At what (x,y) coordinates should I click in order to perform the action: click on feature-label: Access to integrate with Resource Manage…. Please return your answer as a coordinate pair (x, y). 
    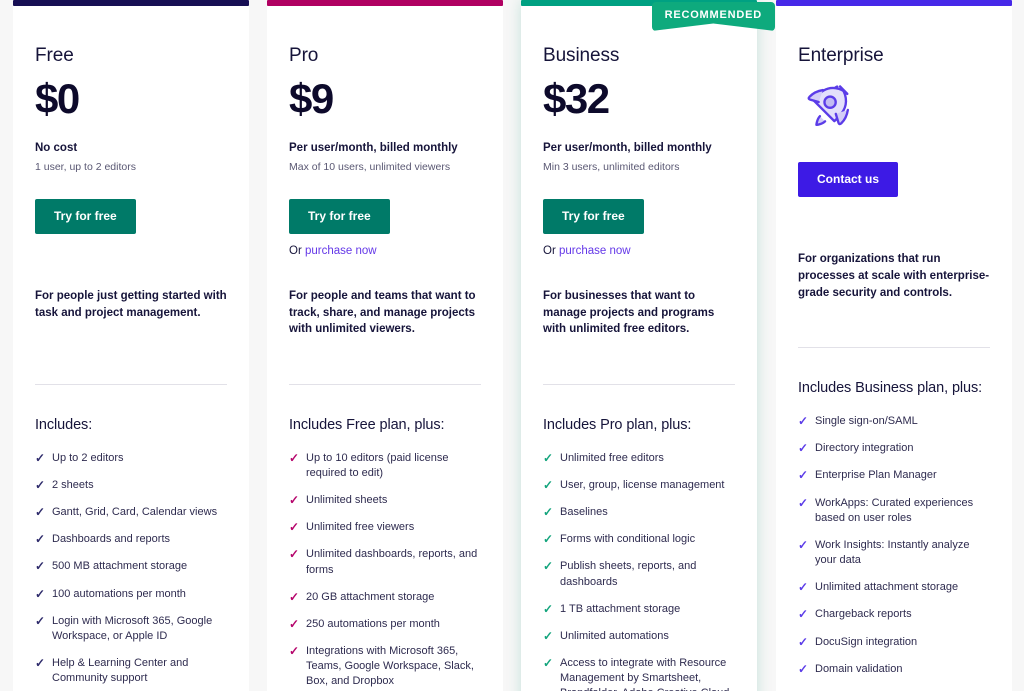
    Looking at the image, I should click on (646, 674).